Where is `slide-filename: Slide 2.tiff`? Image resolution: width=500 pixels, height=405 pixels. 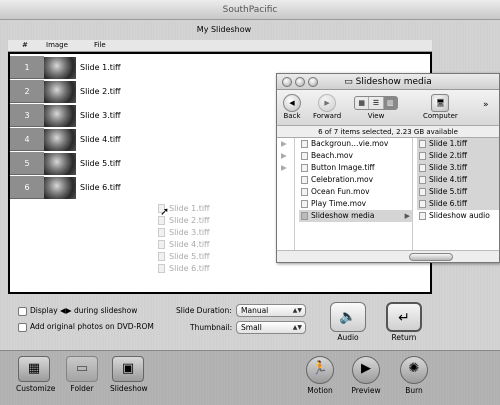 slide-filename: Slide 2.tiff is located at coordinates (100, 91).